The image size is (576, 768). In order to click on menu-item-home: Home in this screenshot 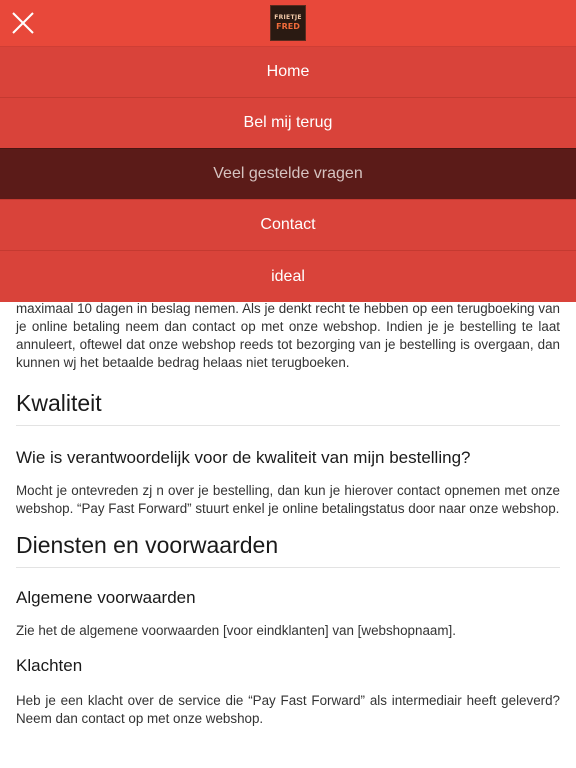, I will do `click(288, 71)`.